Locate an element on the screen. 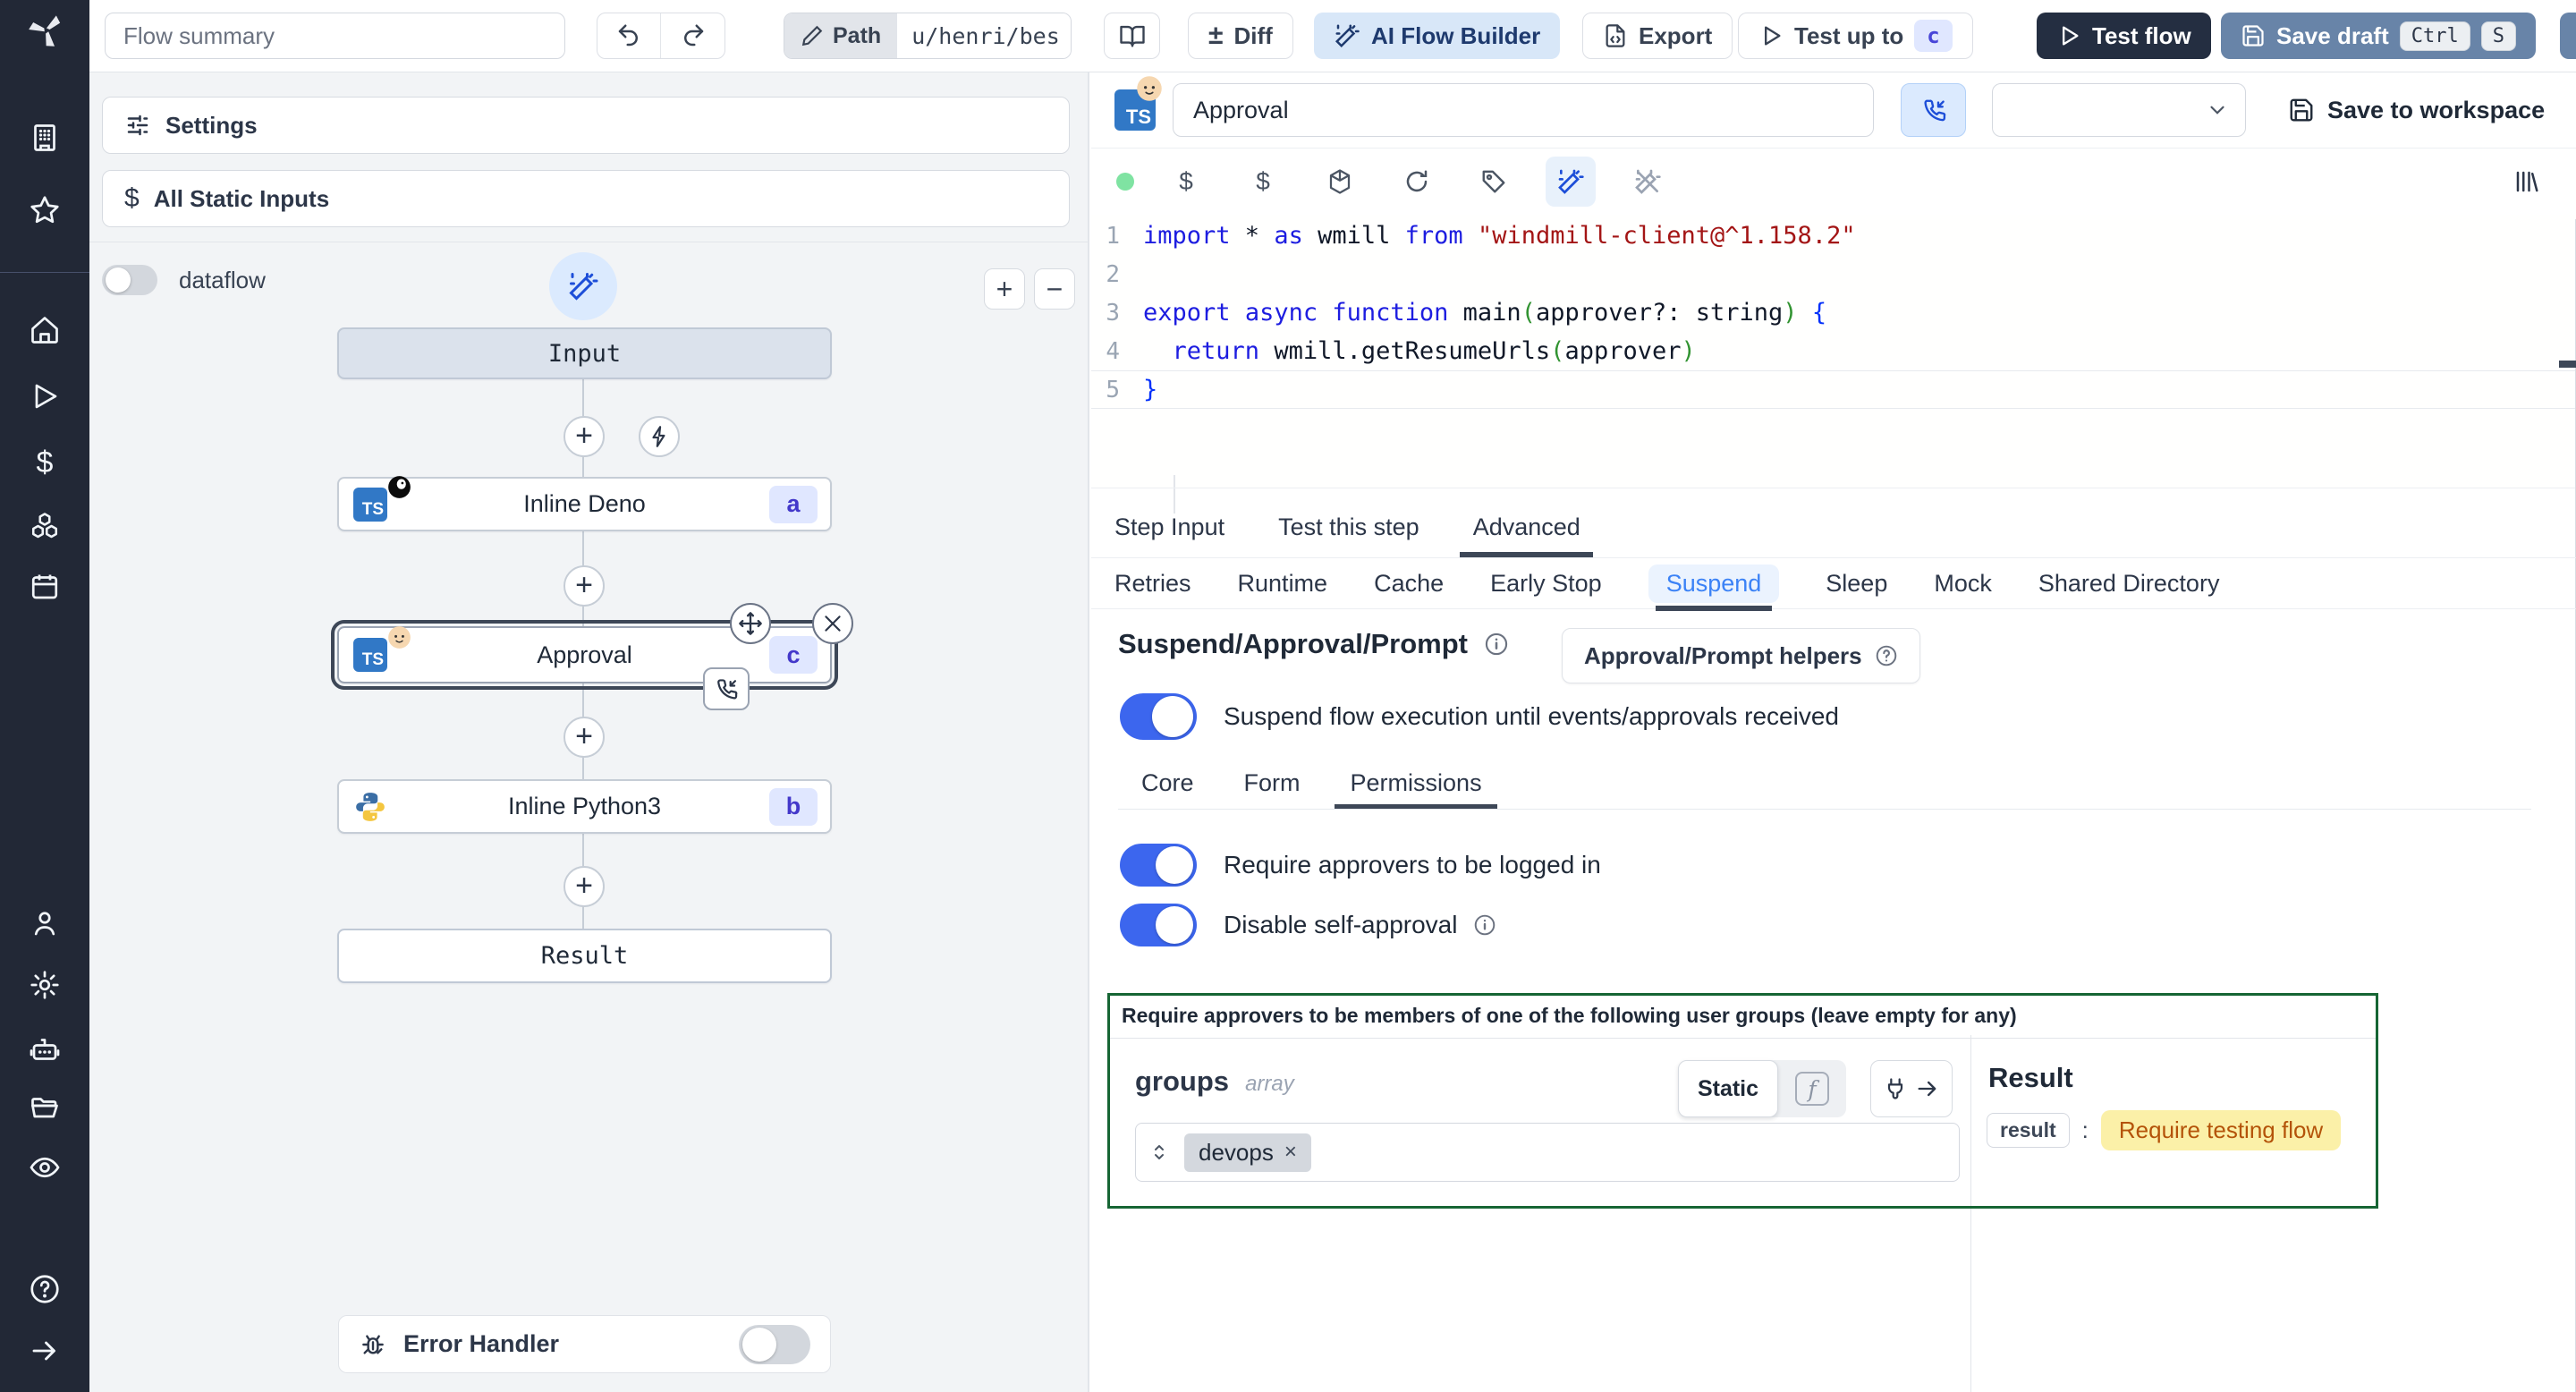 The image size is (2576, 1392). node-inline-python3: Inline Python3 b is located at coordinates (584, 806).